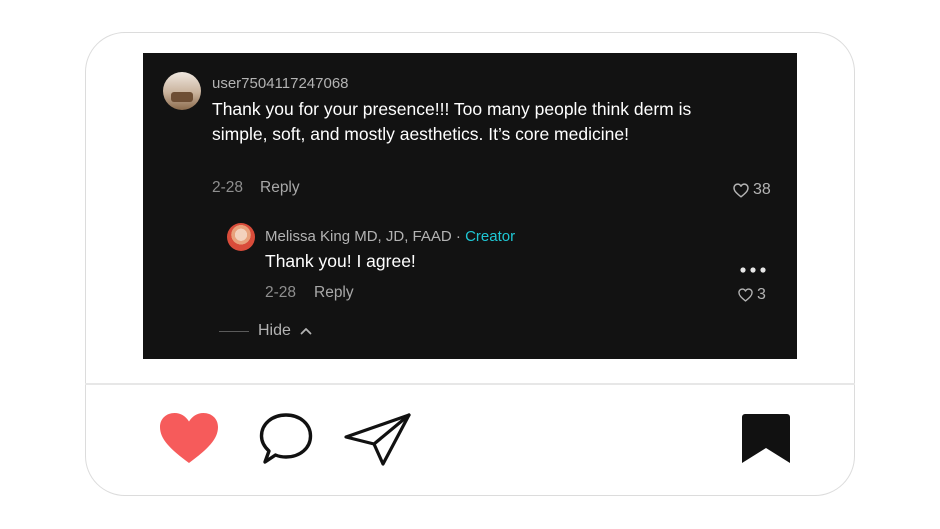 The height and width of the screenshot is (529, 940). I want to click on reply-text: Thank you! I agree!, so click(340, 261).